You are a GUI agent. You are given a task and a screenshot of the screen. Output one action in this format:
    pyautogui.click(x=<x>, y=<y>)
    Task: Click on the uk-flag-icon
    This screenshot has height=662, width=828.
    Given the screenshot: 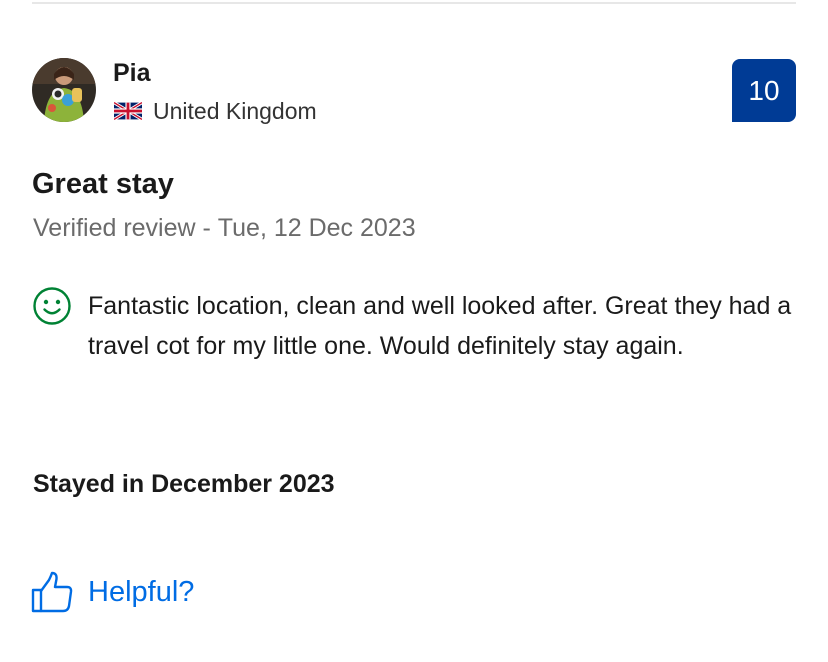 What is the action you would take?
    pyautogui.click(x=128, y=111)
    